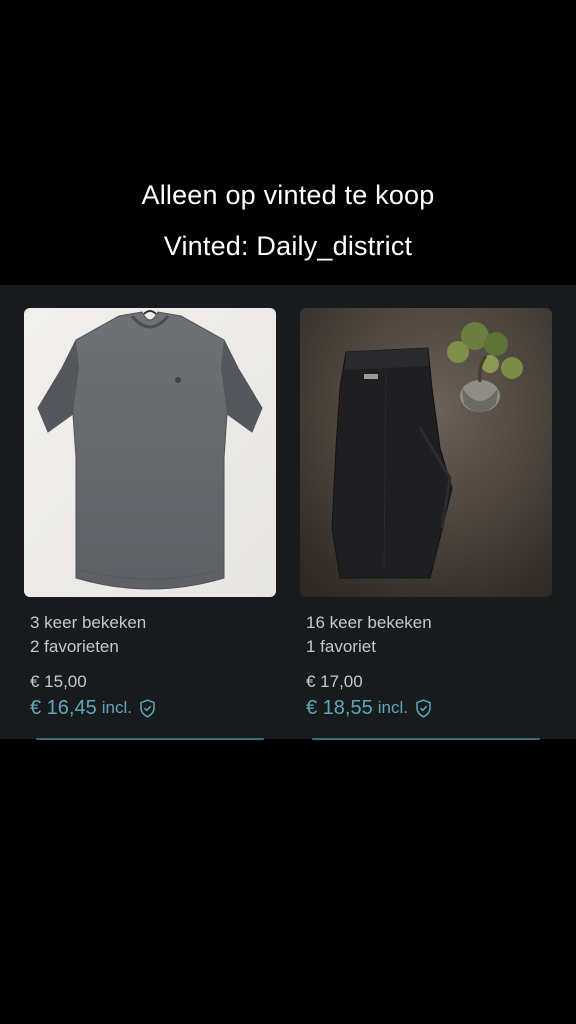  What do you see at coordinates (288, 246) in the screenshot?
I see `overlay-caption-line2: Vinted: Daily_district` at bounding box center [288, 246].